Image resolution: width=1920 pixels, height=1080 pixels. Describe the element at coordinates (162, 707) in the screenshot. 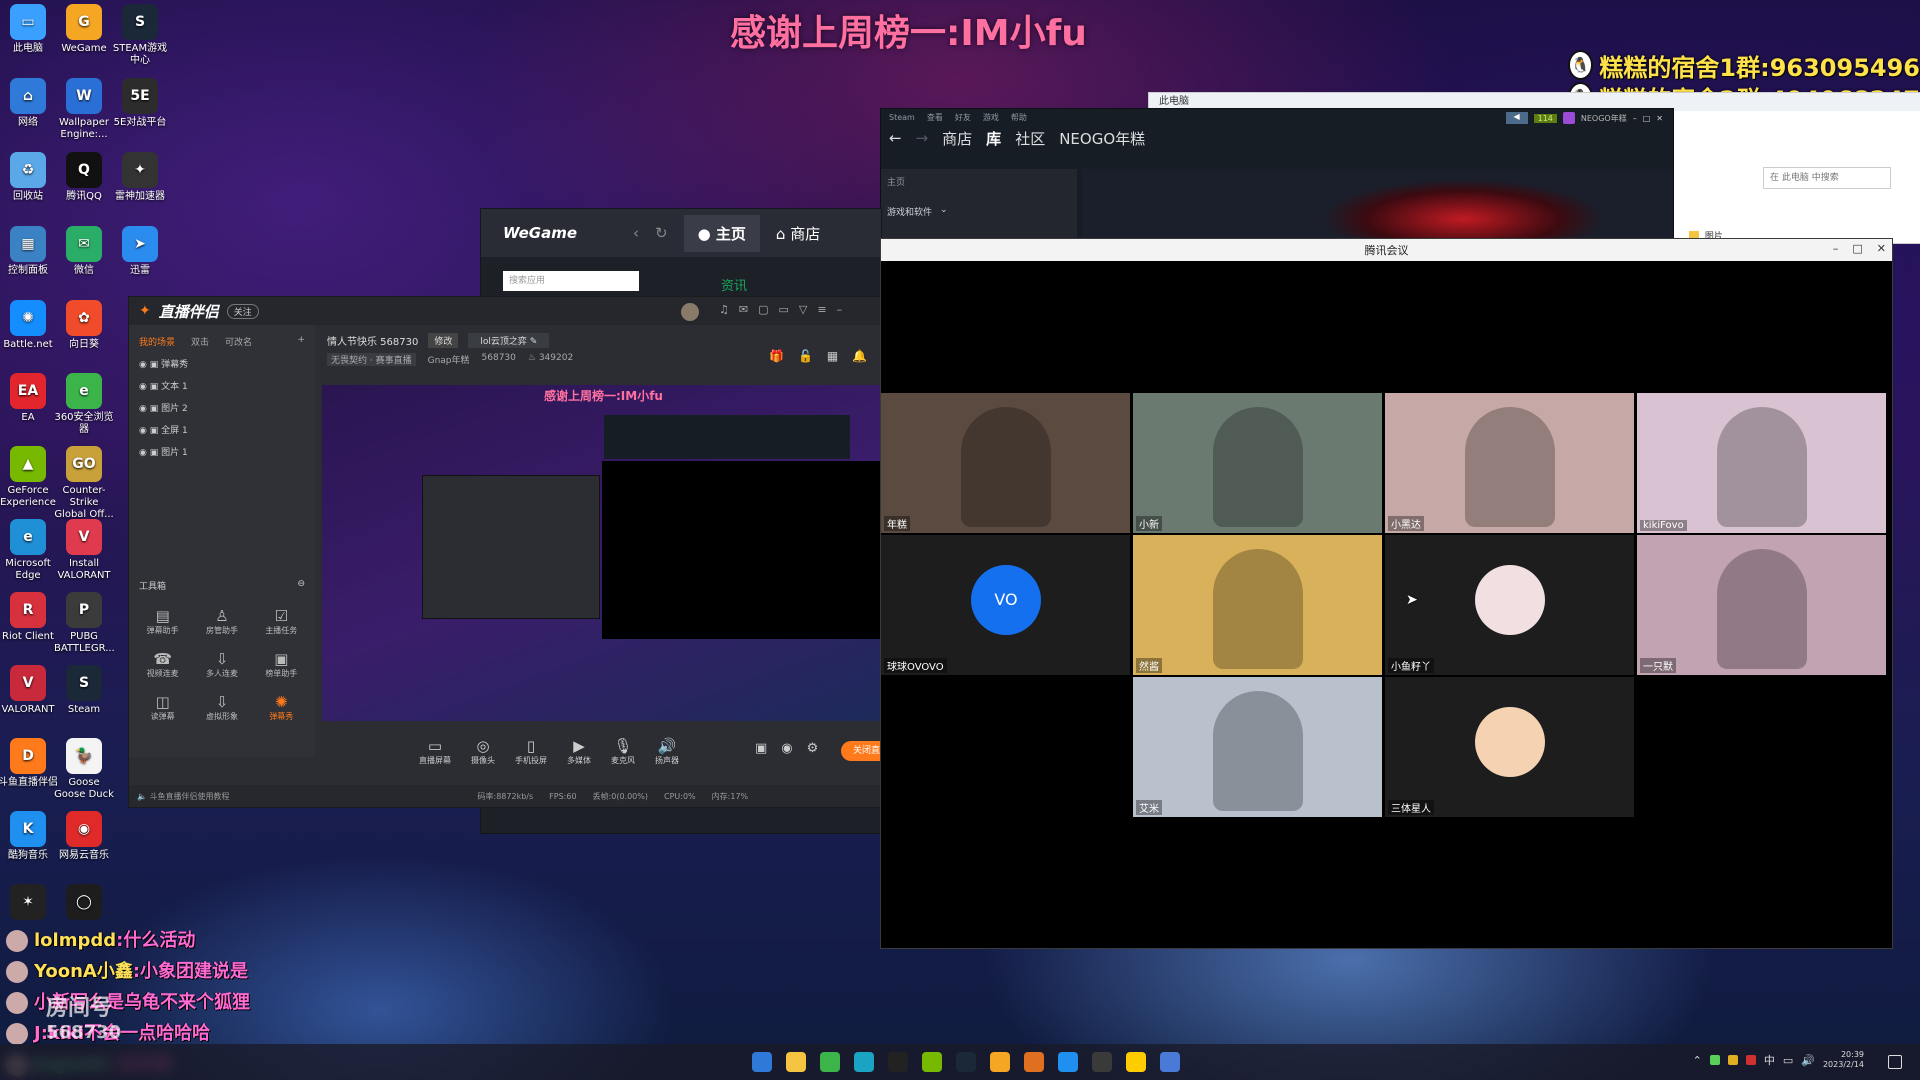

I see `tool-read-danmu: ◫ 读弹幕` at that location.